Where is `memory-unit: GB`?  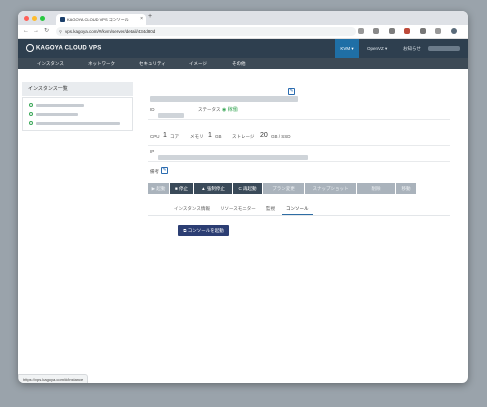
memory-unit: GB is located at coordinates (218, 136).